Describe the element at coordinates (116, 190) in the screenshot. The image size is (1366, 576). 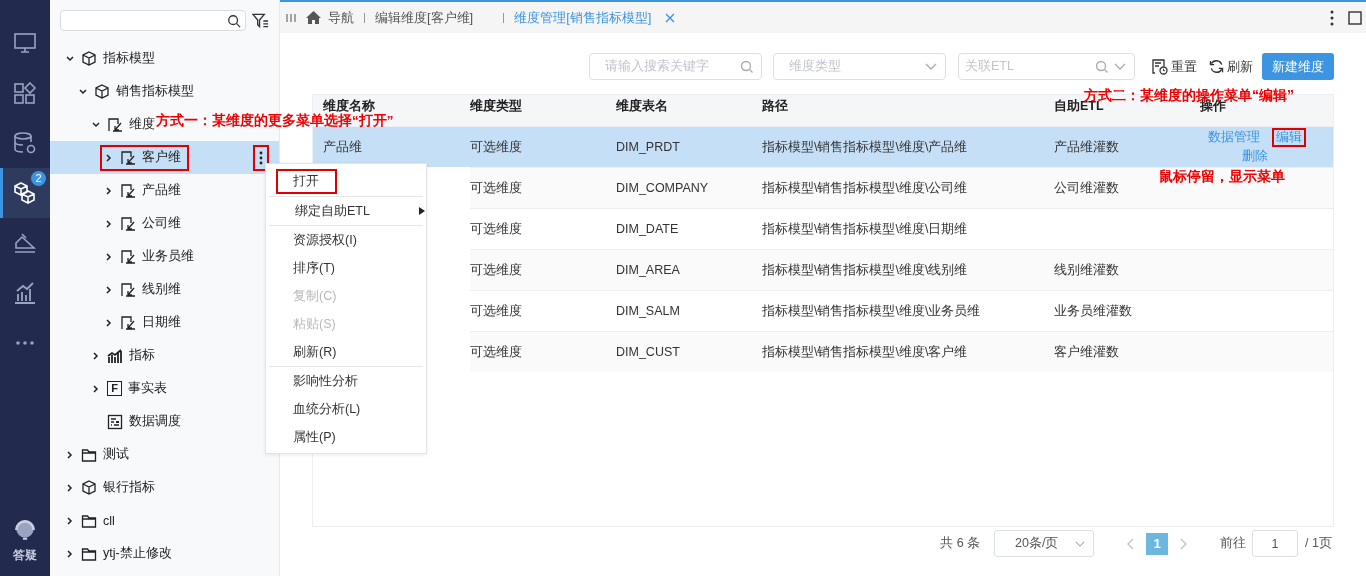
I see `tree-item: 产品维` at that location.